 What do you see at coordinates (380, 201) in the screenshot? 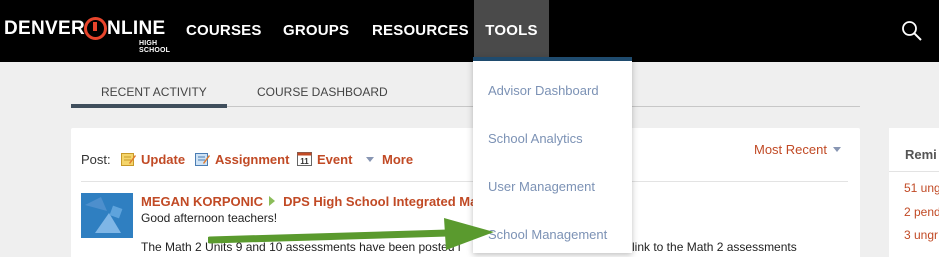
I see `post-target-course: DPS High School Integrated Ma` at bounding box center [380, 201].